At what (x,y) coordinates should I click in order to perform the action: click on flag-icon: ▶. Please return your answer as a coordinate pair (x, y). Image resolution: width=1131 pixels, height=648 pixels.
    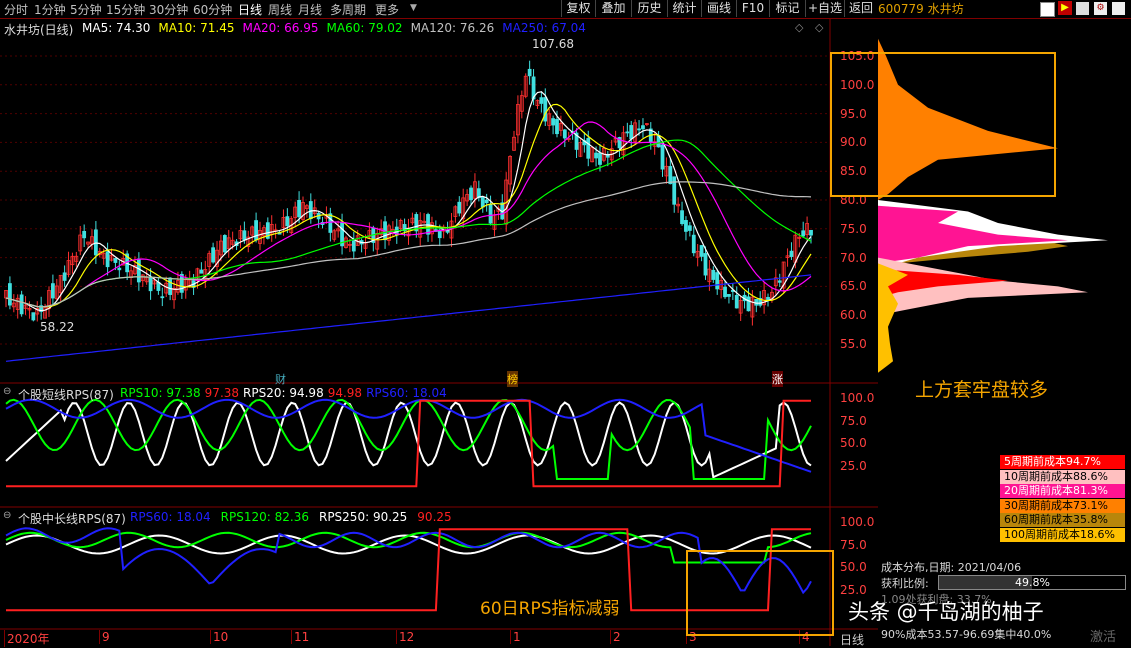
    Looking at the image, I should click on (1065, 8).